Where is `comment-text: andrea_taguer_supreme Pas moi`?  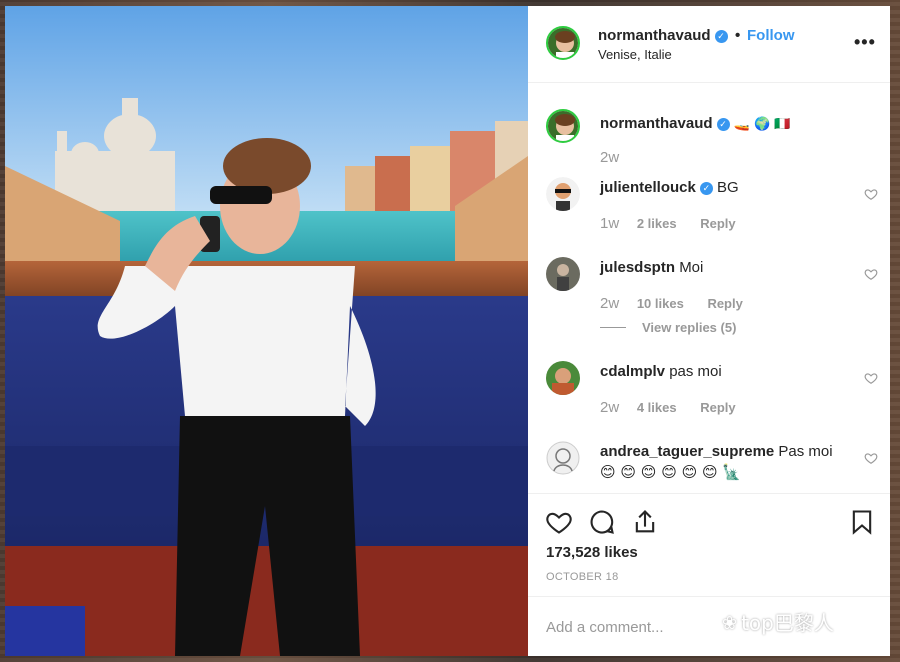 comment-text: andrea_taguer_supreme Pas moi is located at coordinates (716, 451).